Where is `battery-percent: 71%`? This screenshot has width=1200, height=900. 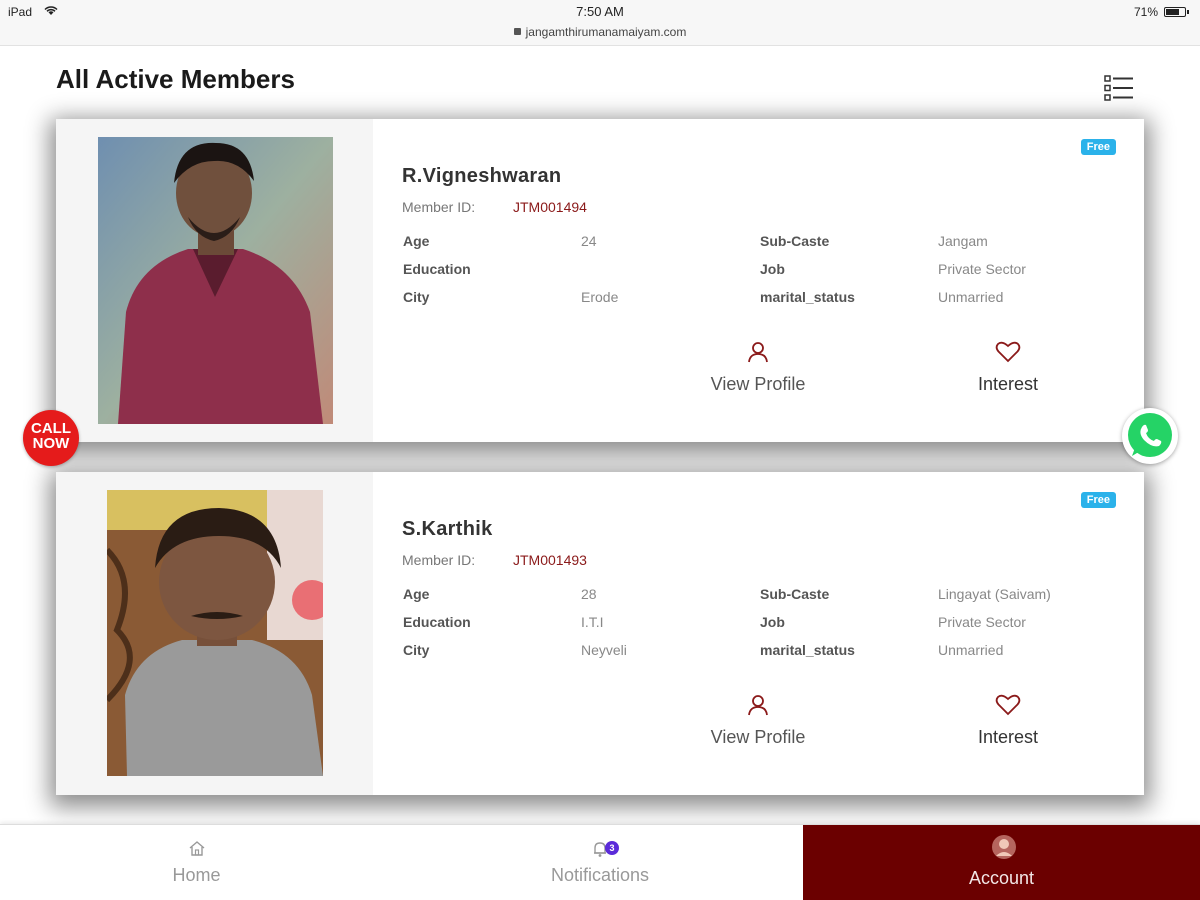 battery-percent: 71% is located at coordinates (1145, 12).